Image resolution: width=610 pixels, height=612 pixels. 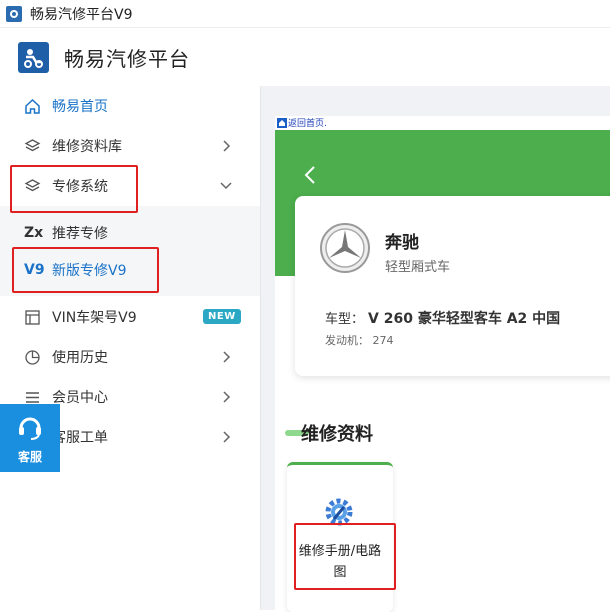 I want to click on sidebar-item-label: 维修资料库, so click(x=87, y=147).